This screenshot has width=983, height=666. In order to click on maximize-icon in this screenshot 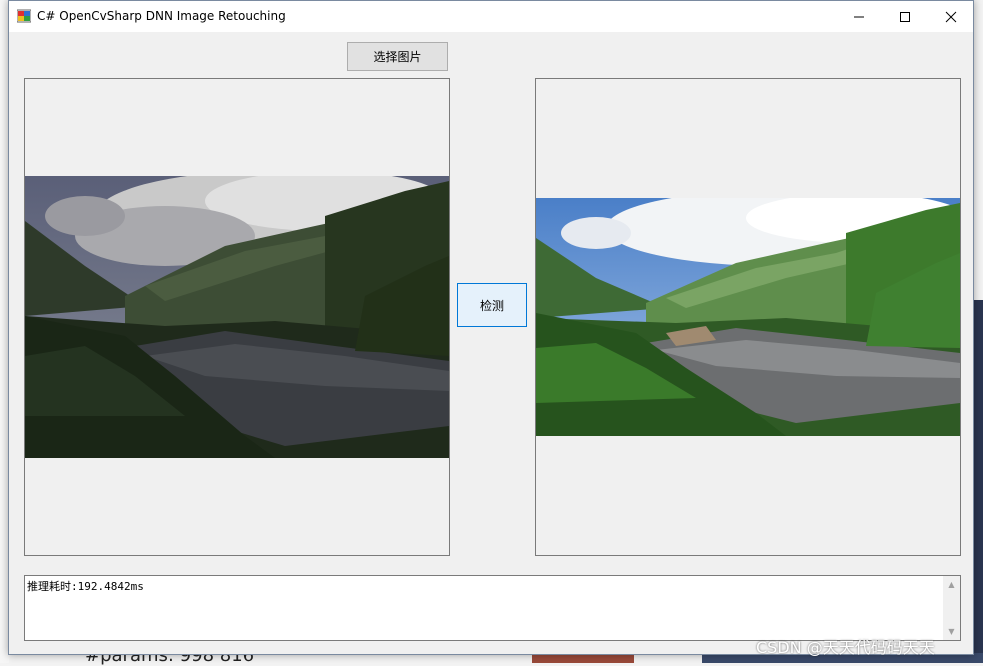, I will do `click(905, 16)`.